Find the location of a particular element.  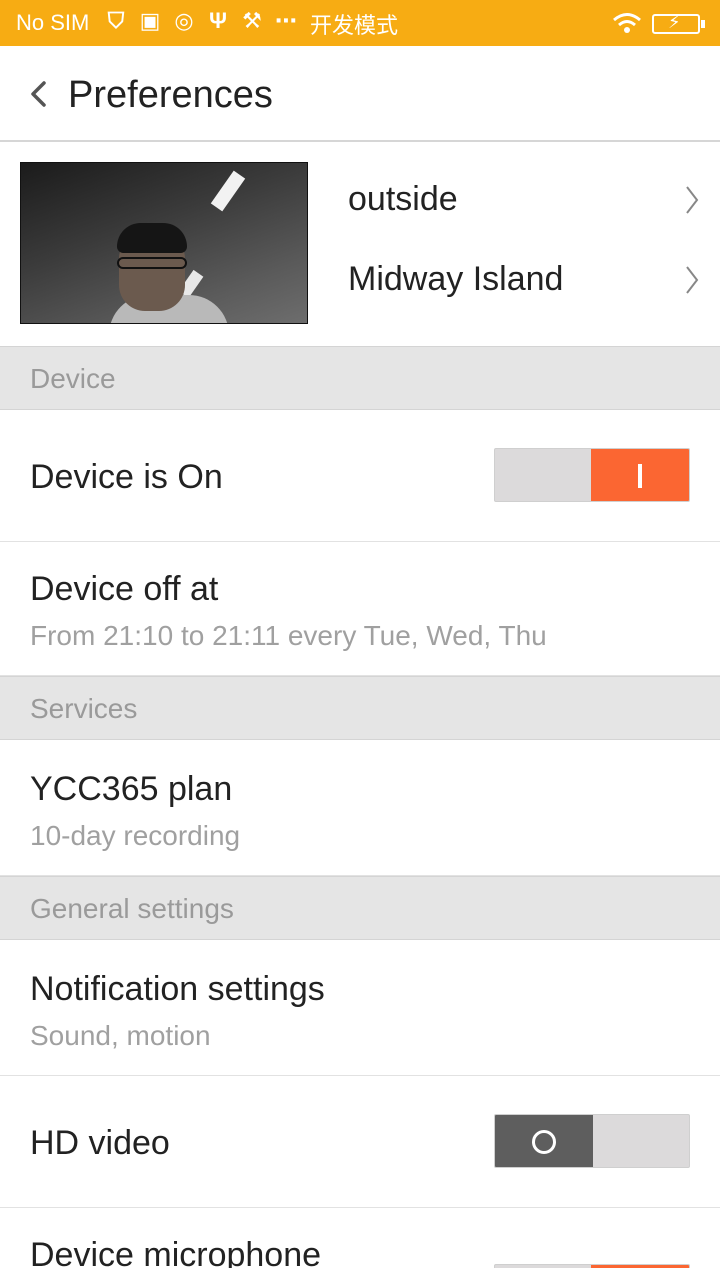

hd-video-row: HD video is located at coordinates (360, 1142).